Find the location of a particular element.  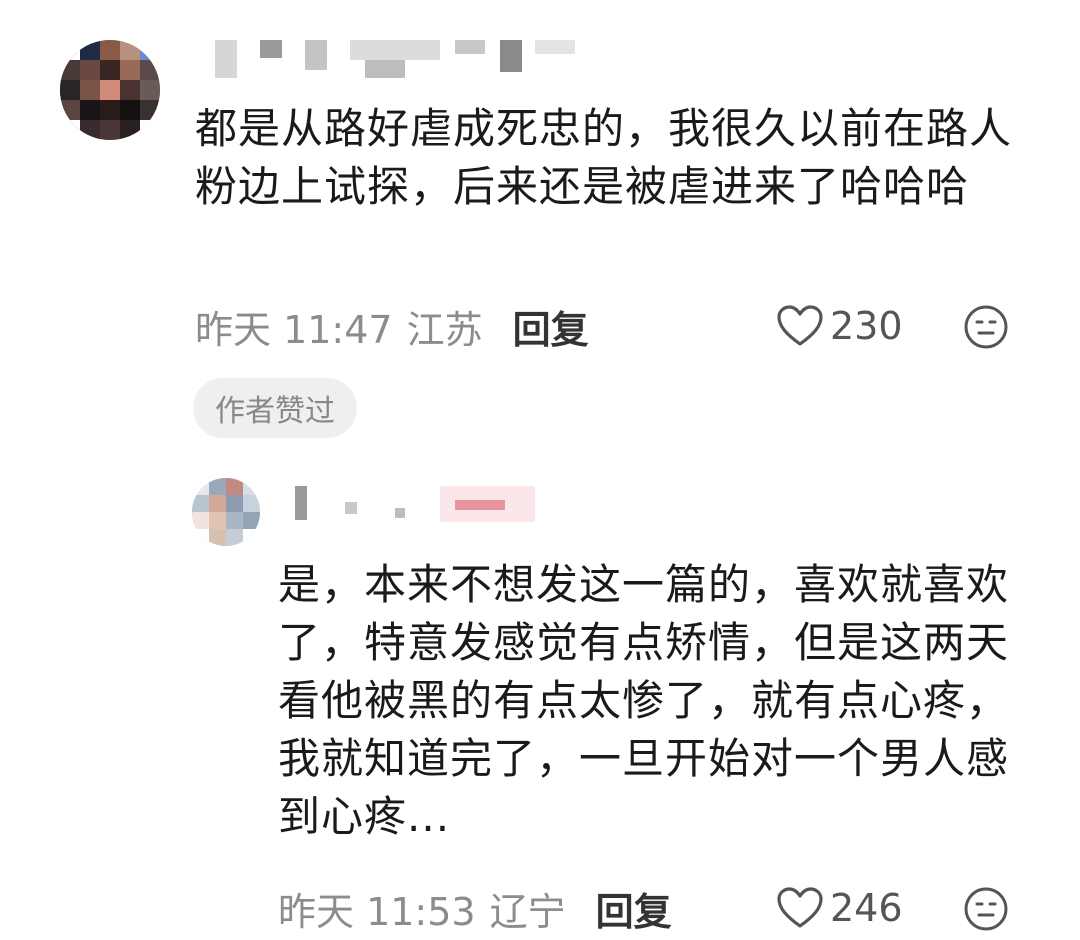

comment-time: 昨天 11:47 is located at coordinates (294, 329).